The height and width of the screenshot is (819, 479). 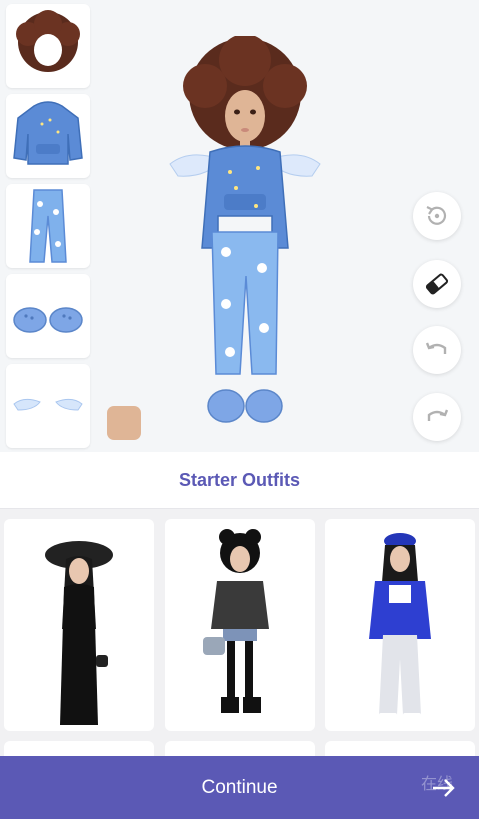 I want to click on hair-icon, so click(x=48, y=41).